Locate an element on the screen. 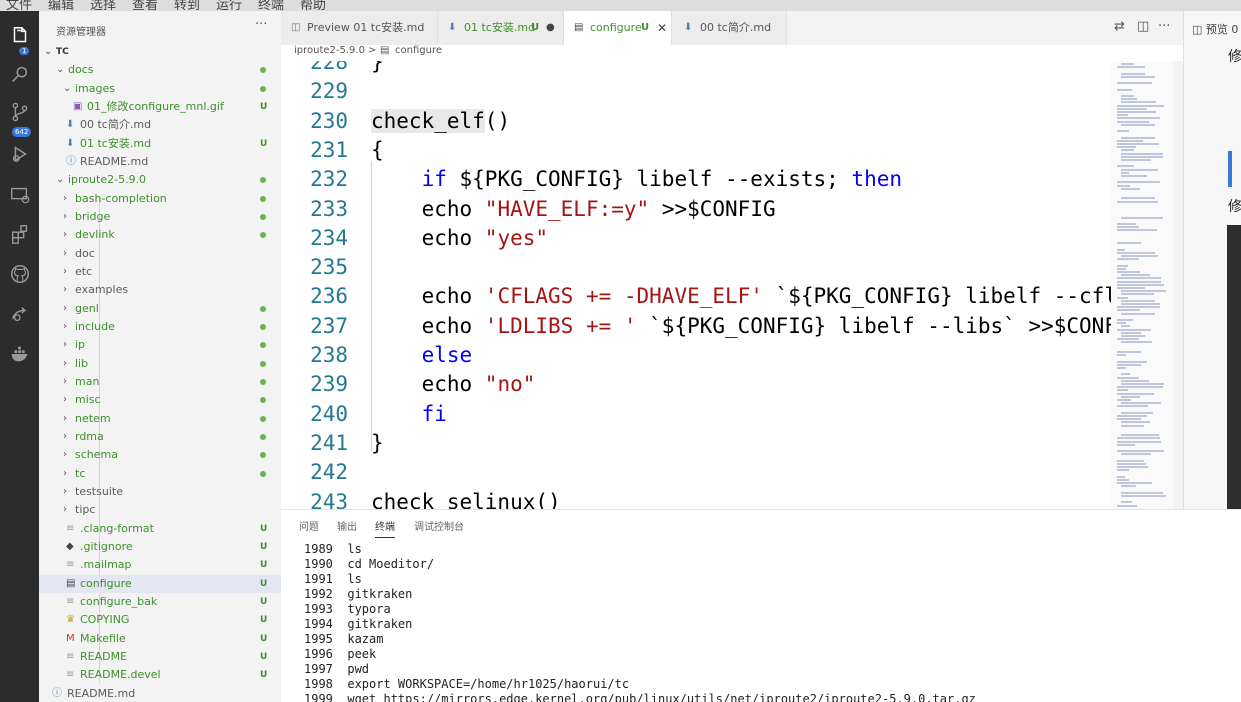 The width and height of the screenshot is (1241, 702). tree-item: ◆ .gitignore U is located at coordinates (160, 547).